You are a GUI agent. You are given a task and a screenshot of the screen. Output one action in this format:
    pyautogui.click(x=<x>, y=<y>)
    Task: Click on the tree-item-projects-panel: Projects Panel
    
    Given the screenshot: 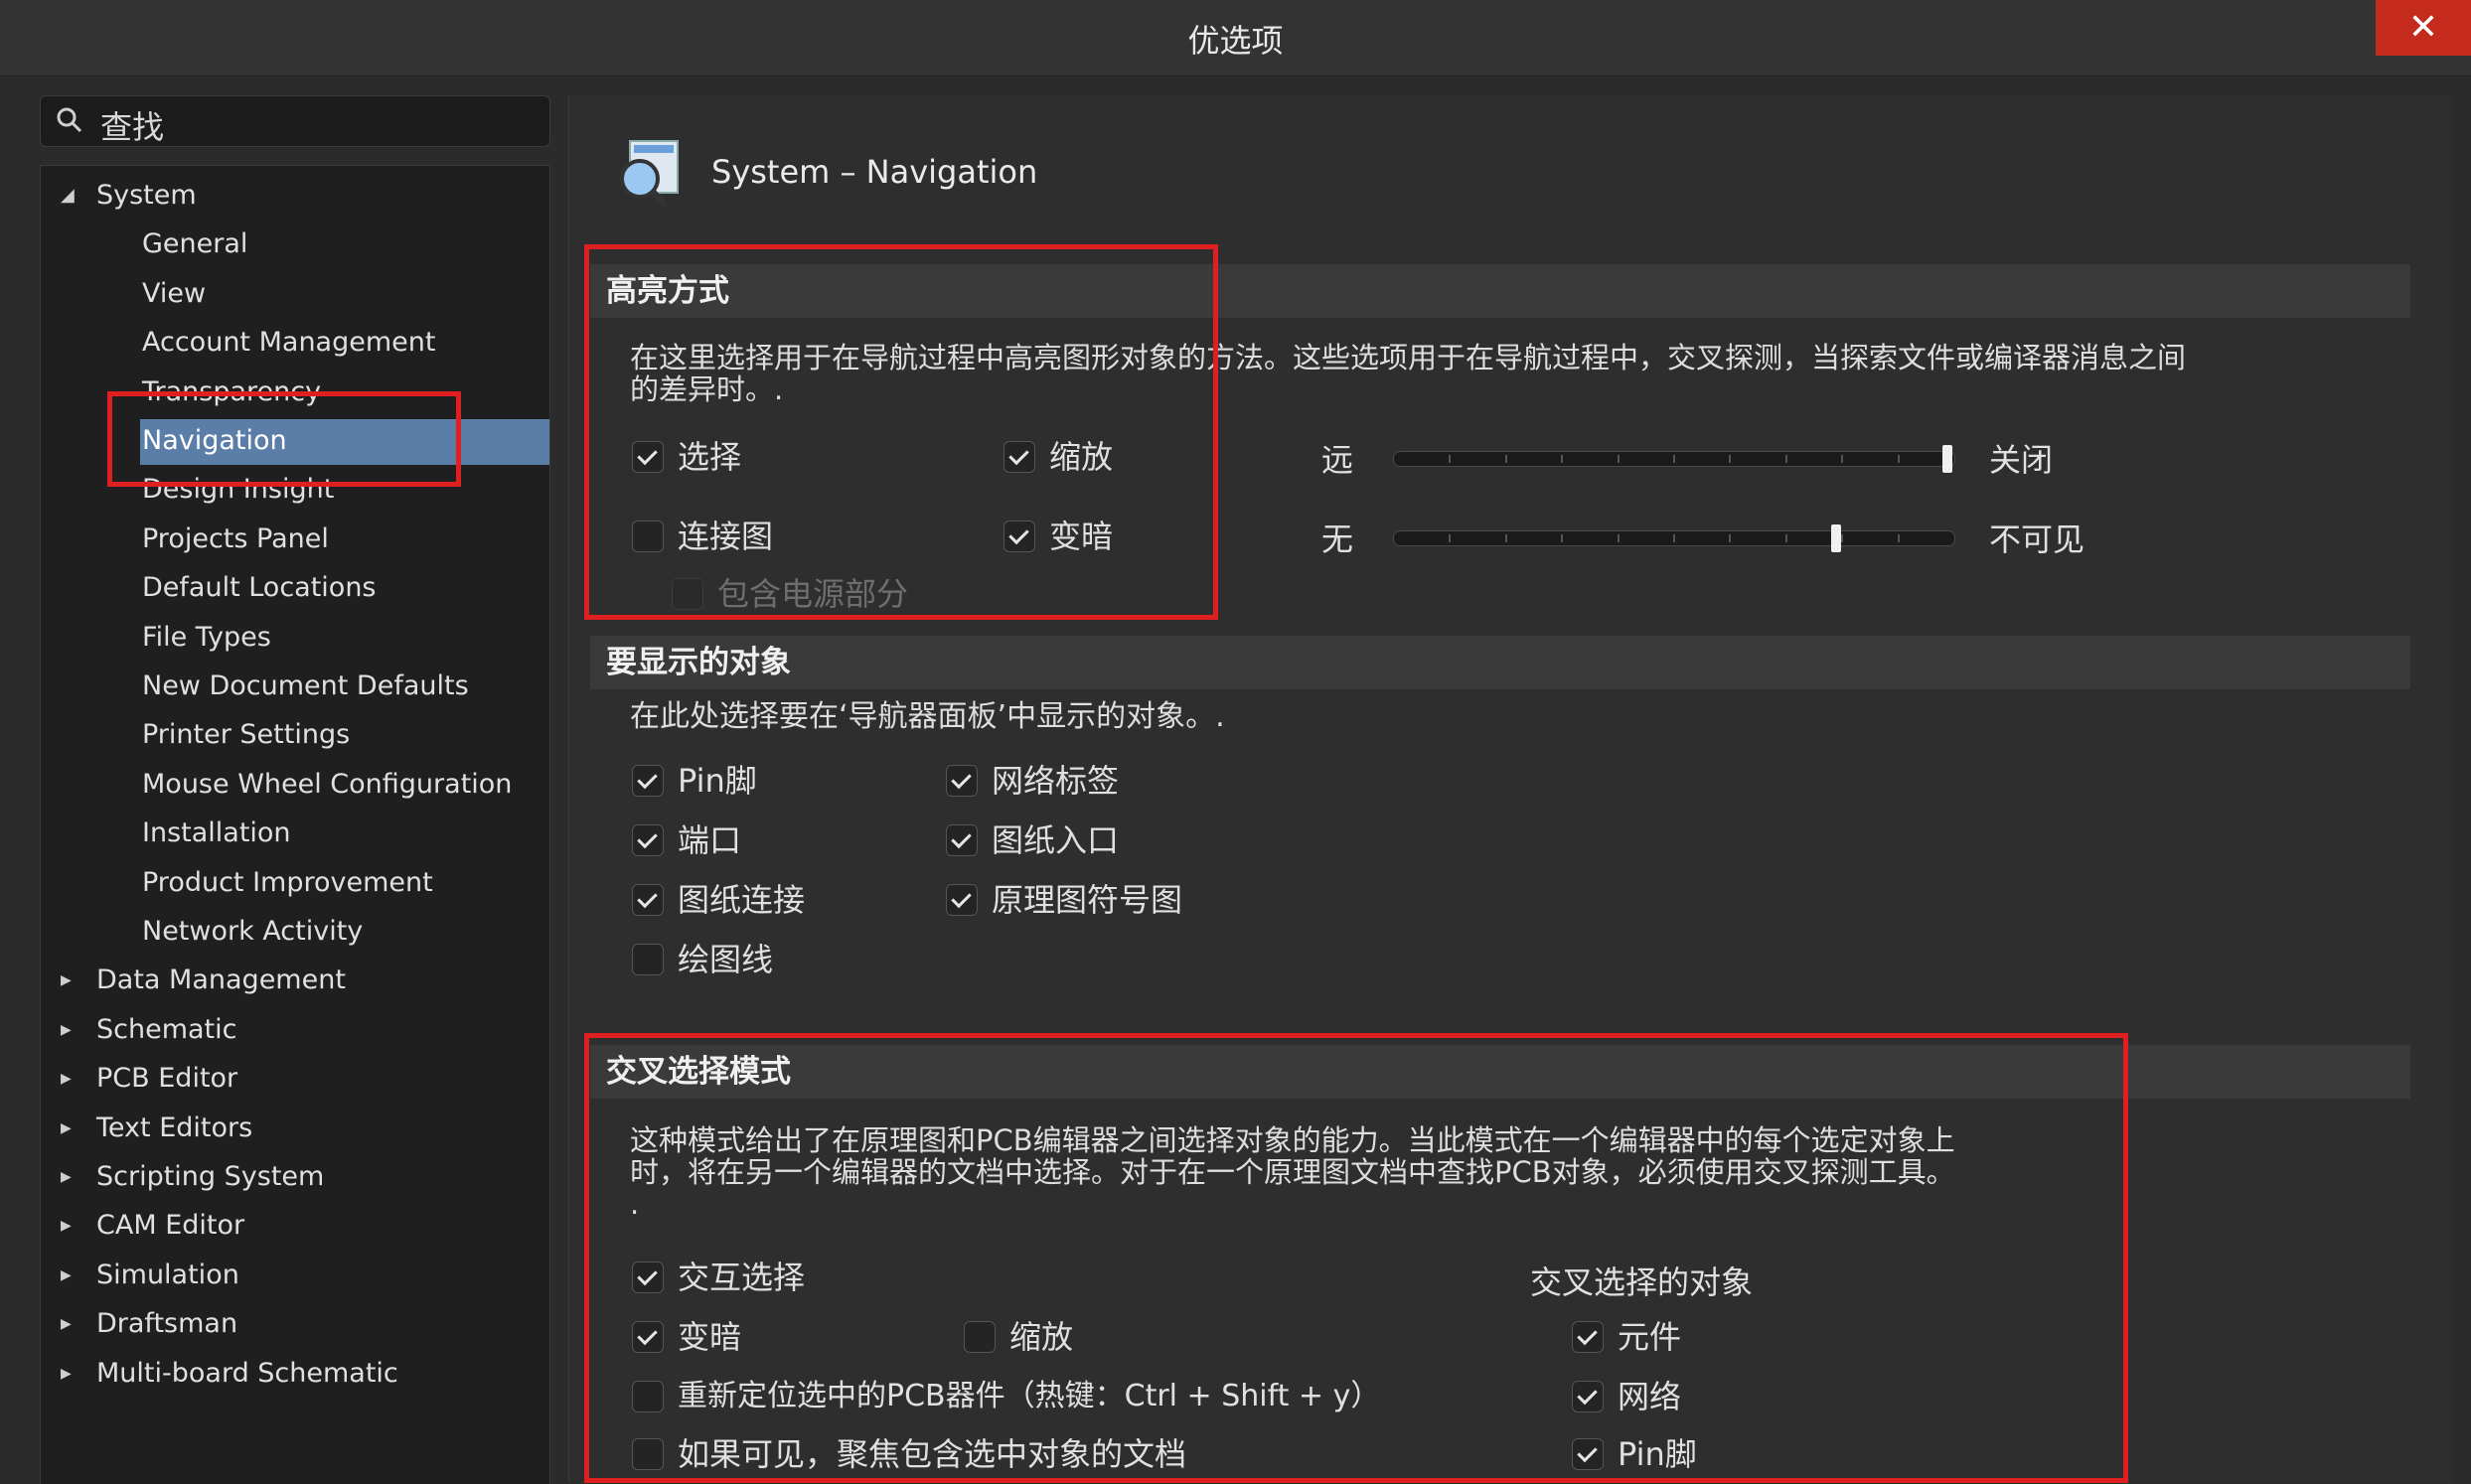 What is the action you would take?
    pyautogui.click(x=295, y=539)
    